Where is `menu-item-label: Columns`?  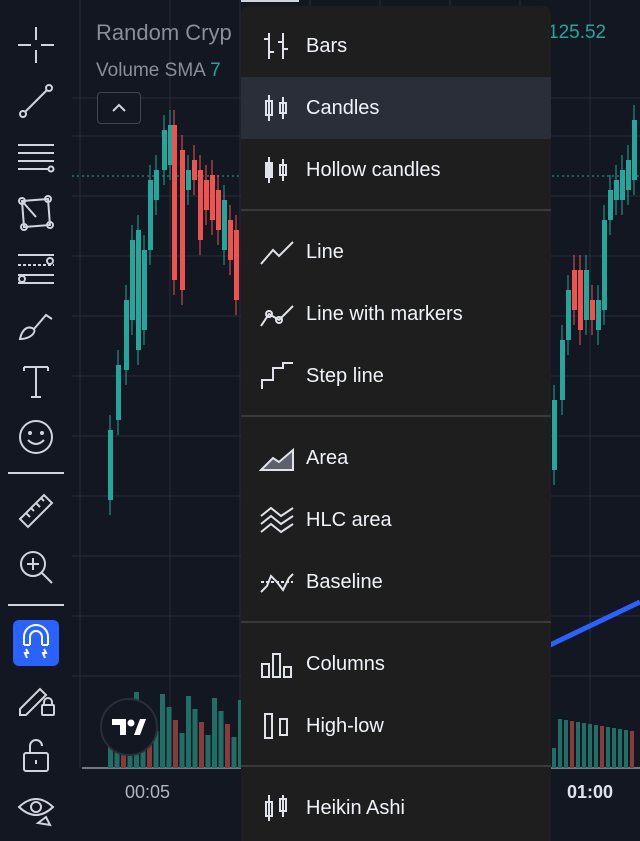 menu-item-label: Columns is located at coordinates (345, 663).